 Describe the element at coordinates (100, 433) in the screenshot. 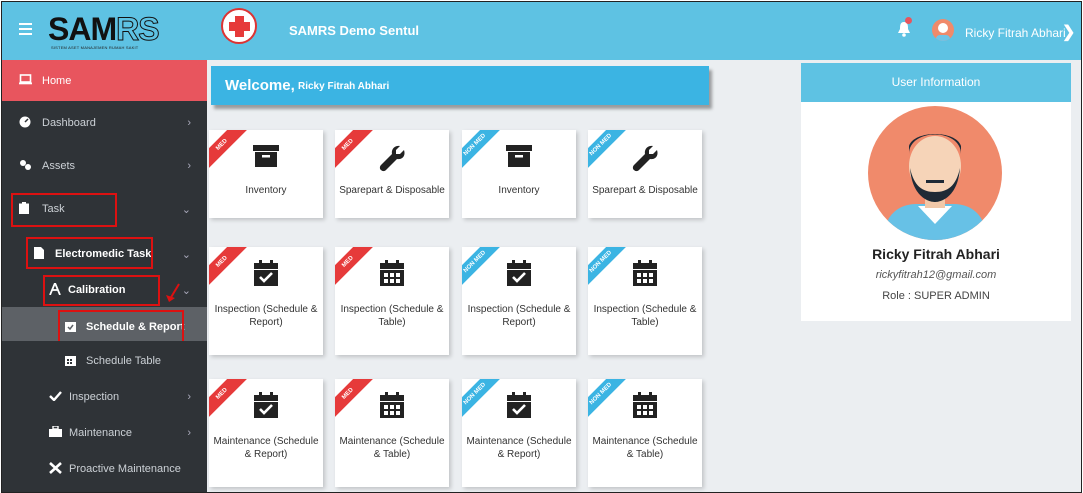

I see `sidebar-item-label: Maintenance` at that location.